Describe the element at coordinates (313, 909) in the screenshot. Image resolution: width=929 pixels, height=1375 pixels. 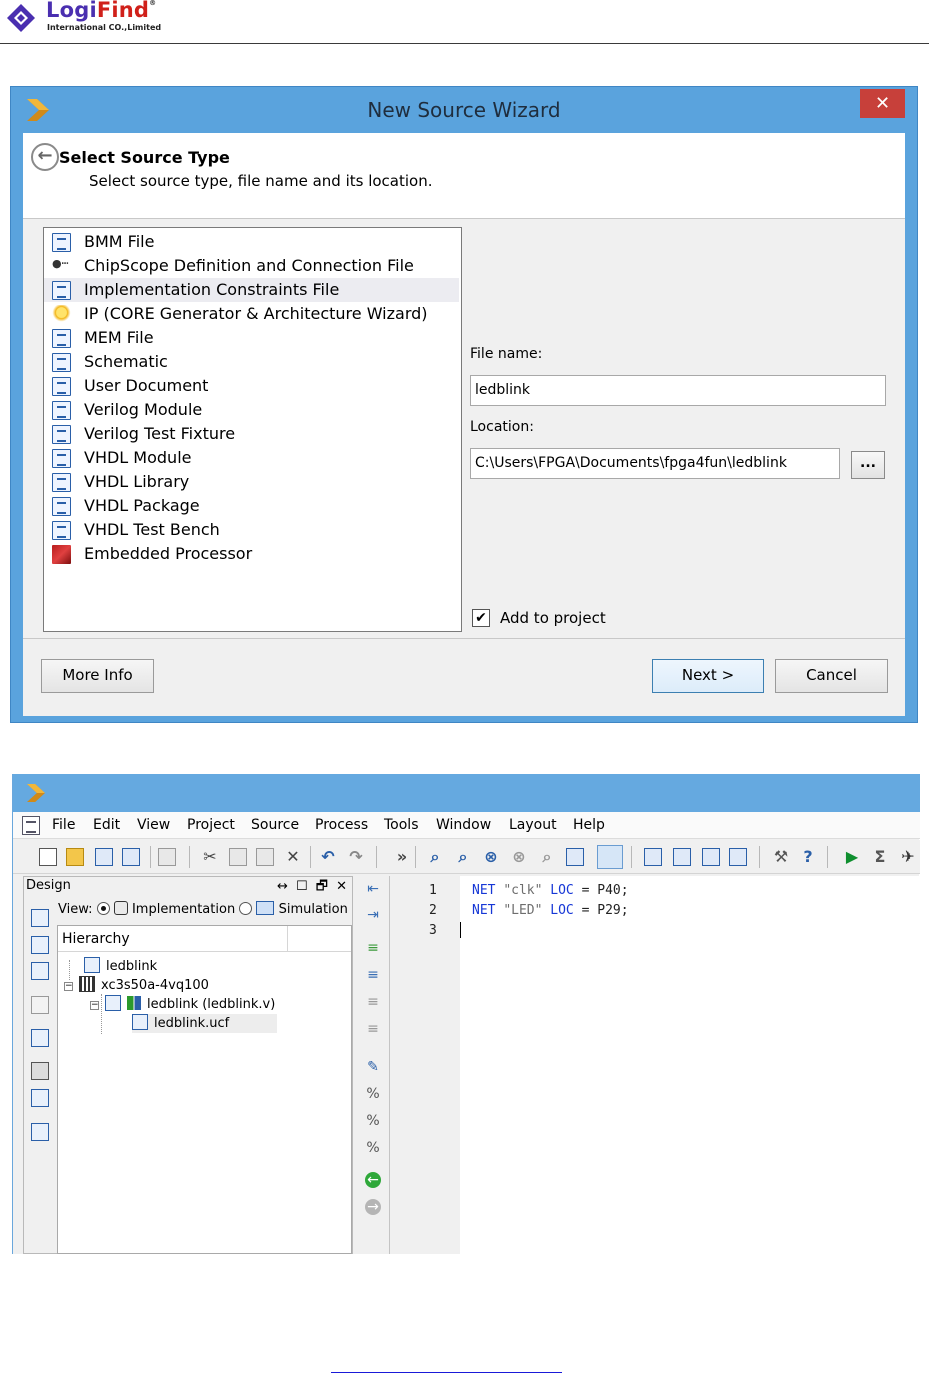
I see `simulation-label: Simulation` at that location.